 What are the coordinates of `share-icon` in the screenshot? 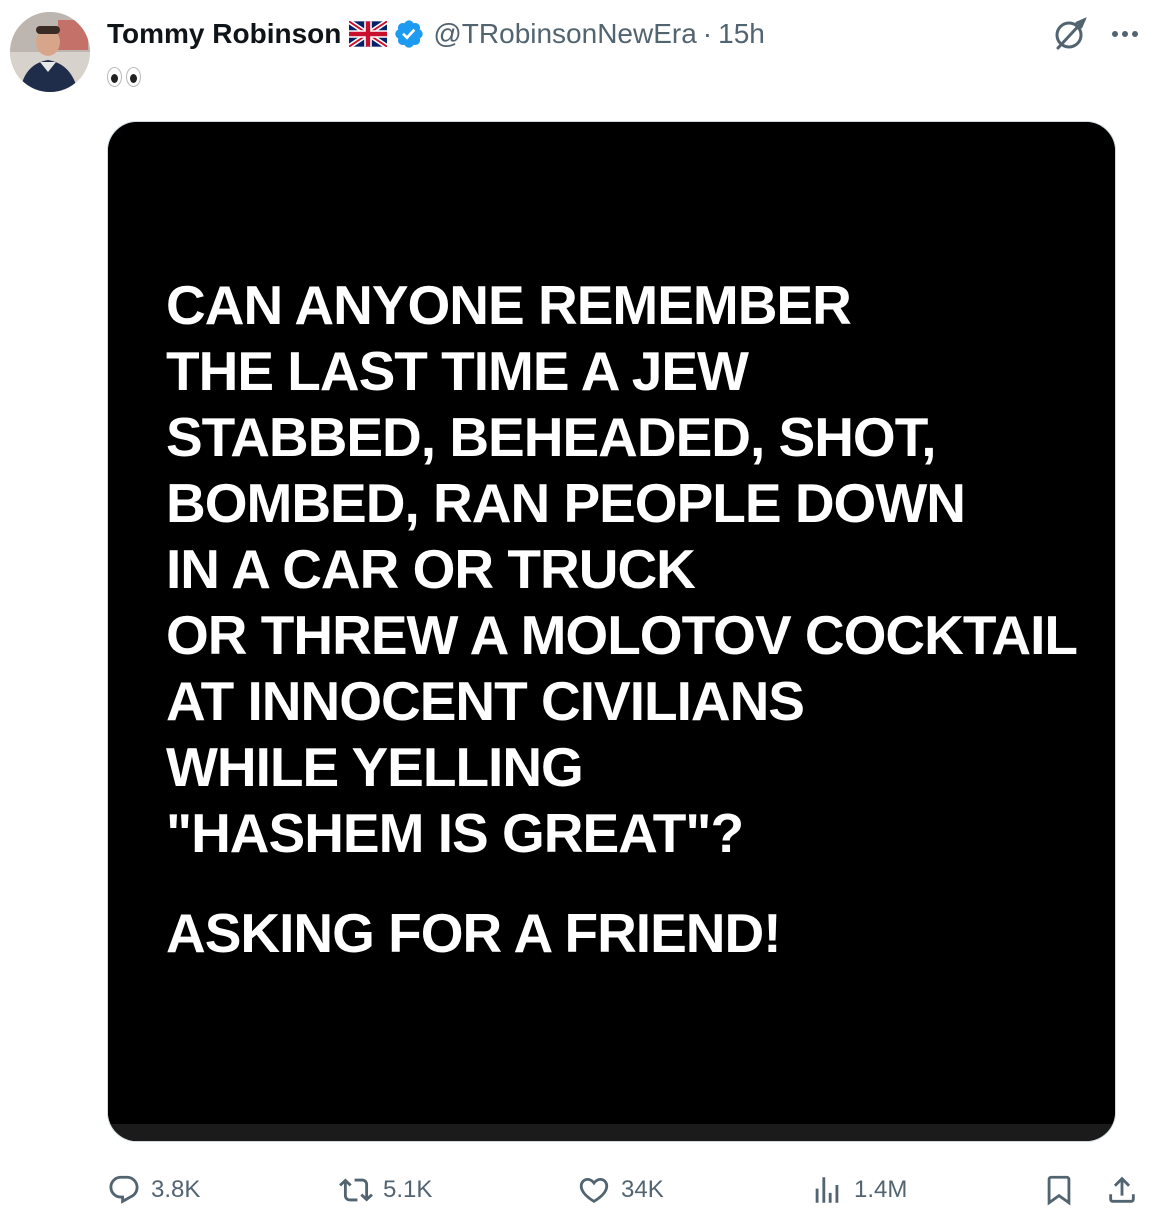 It's located at (1122, 1189).